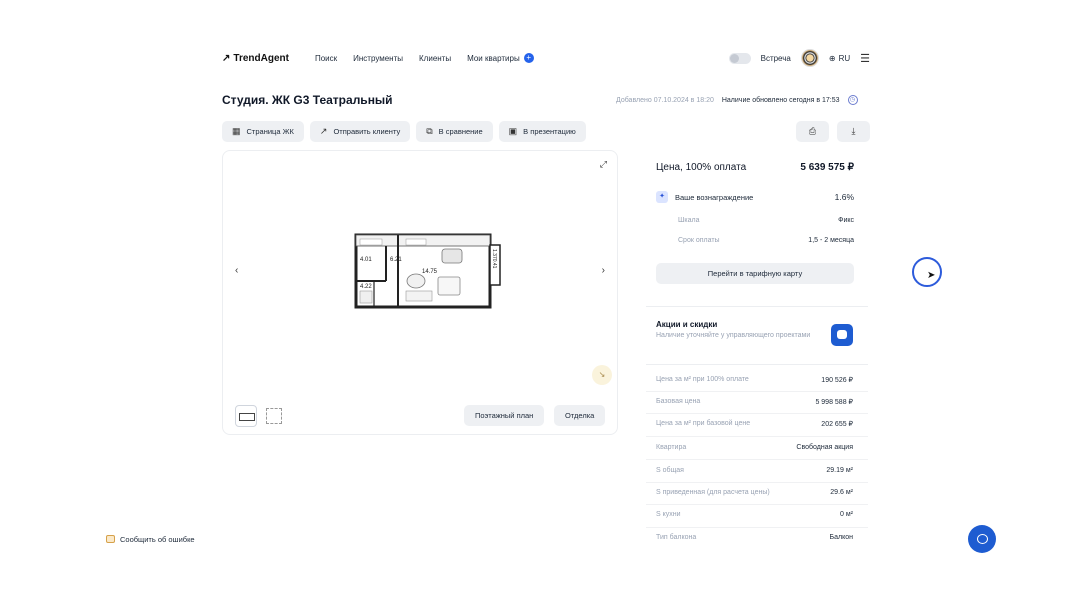 This screenshot has height=608, width=1080. What do you see at coordinates (668, 514) in the screenshot?
I see `property-label: S кухни` at bounding box center [668, 514].